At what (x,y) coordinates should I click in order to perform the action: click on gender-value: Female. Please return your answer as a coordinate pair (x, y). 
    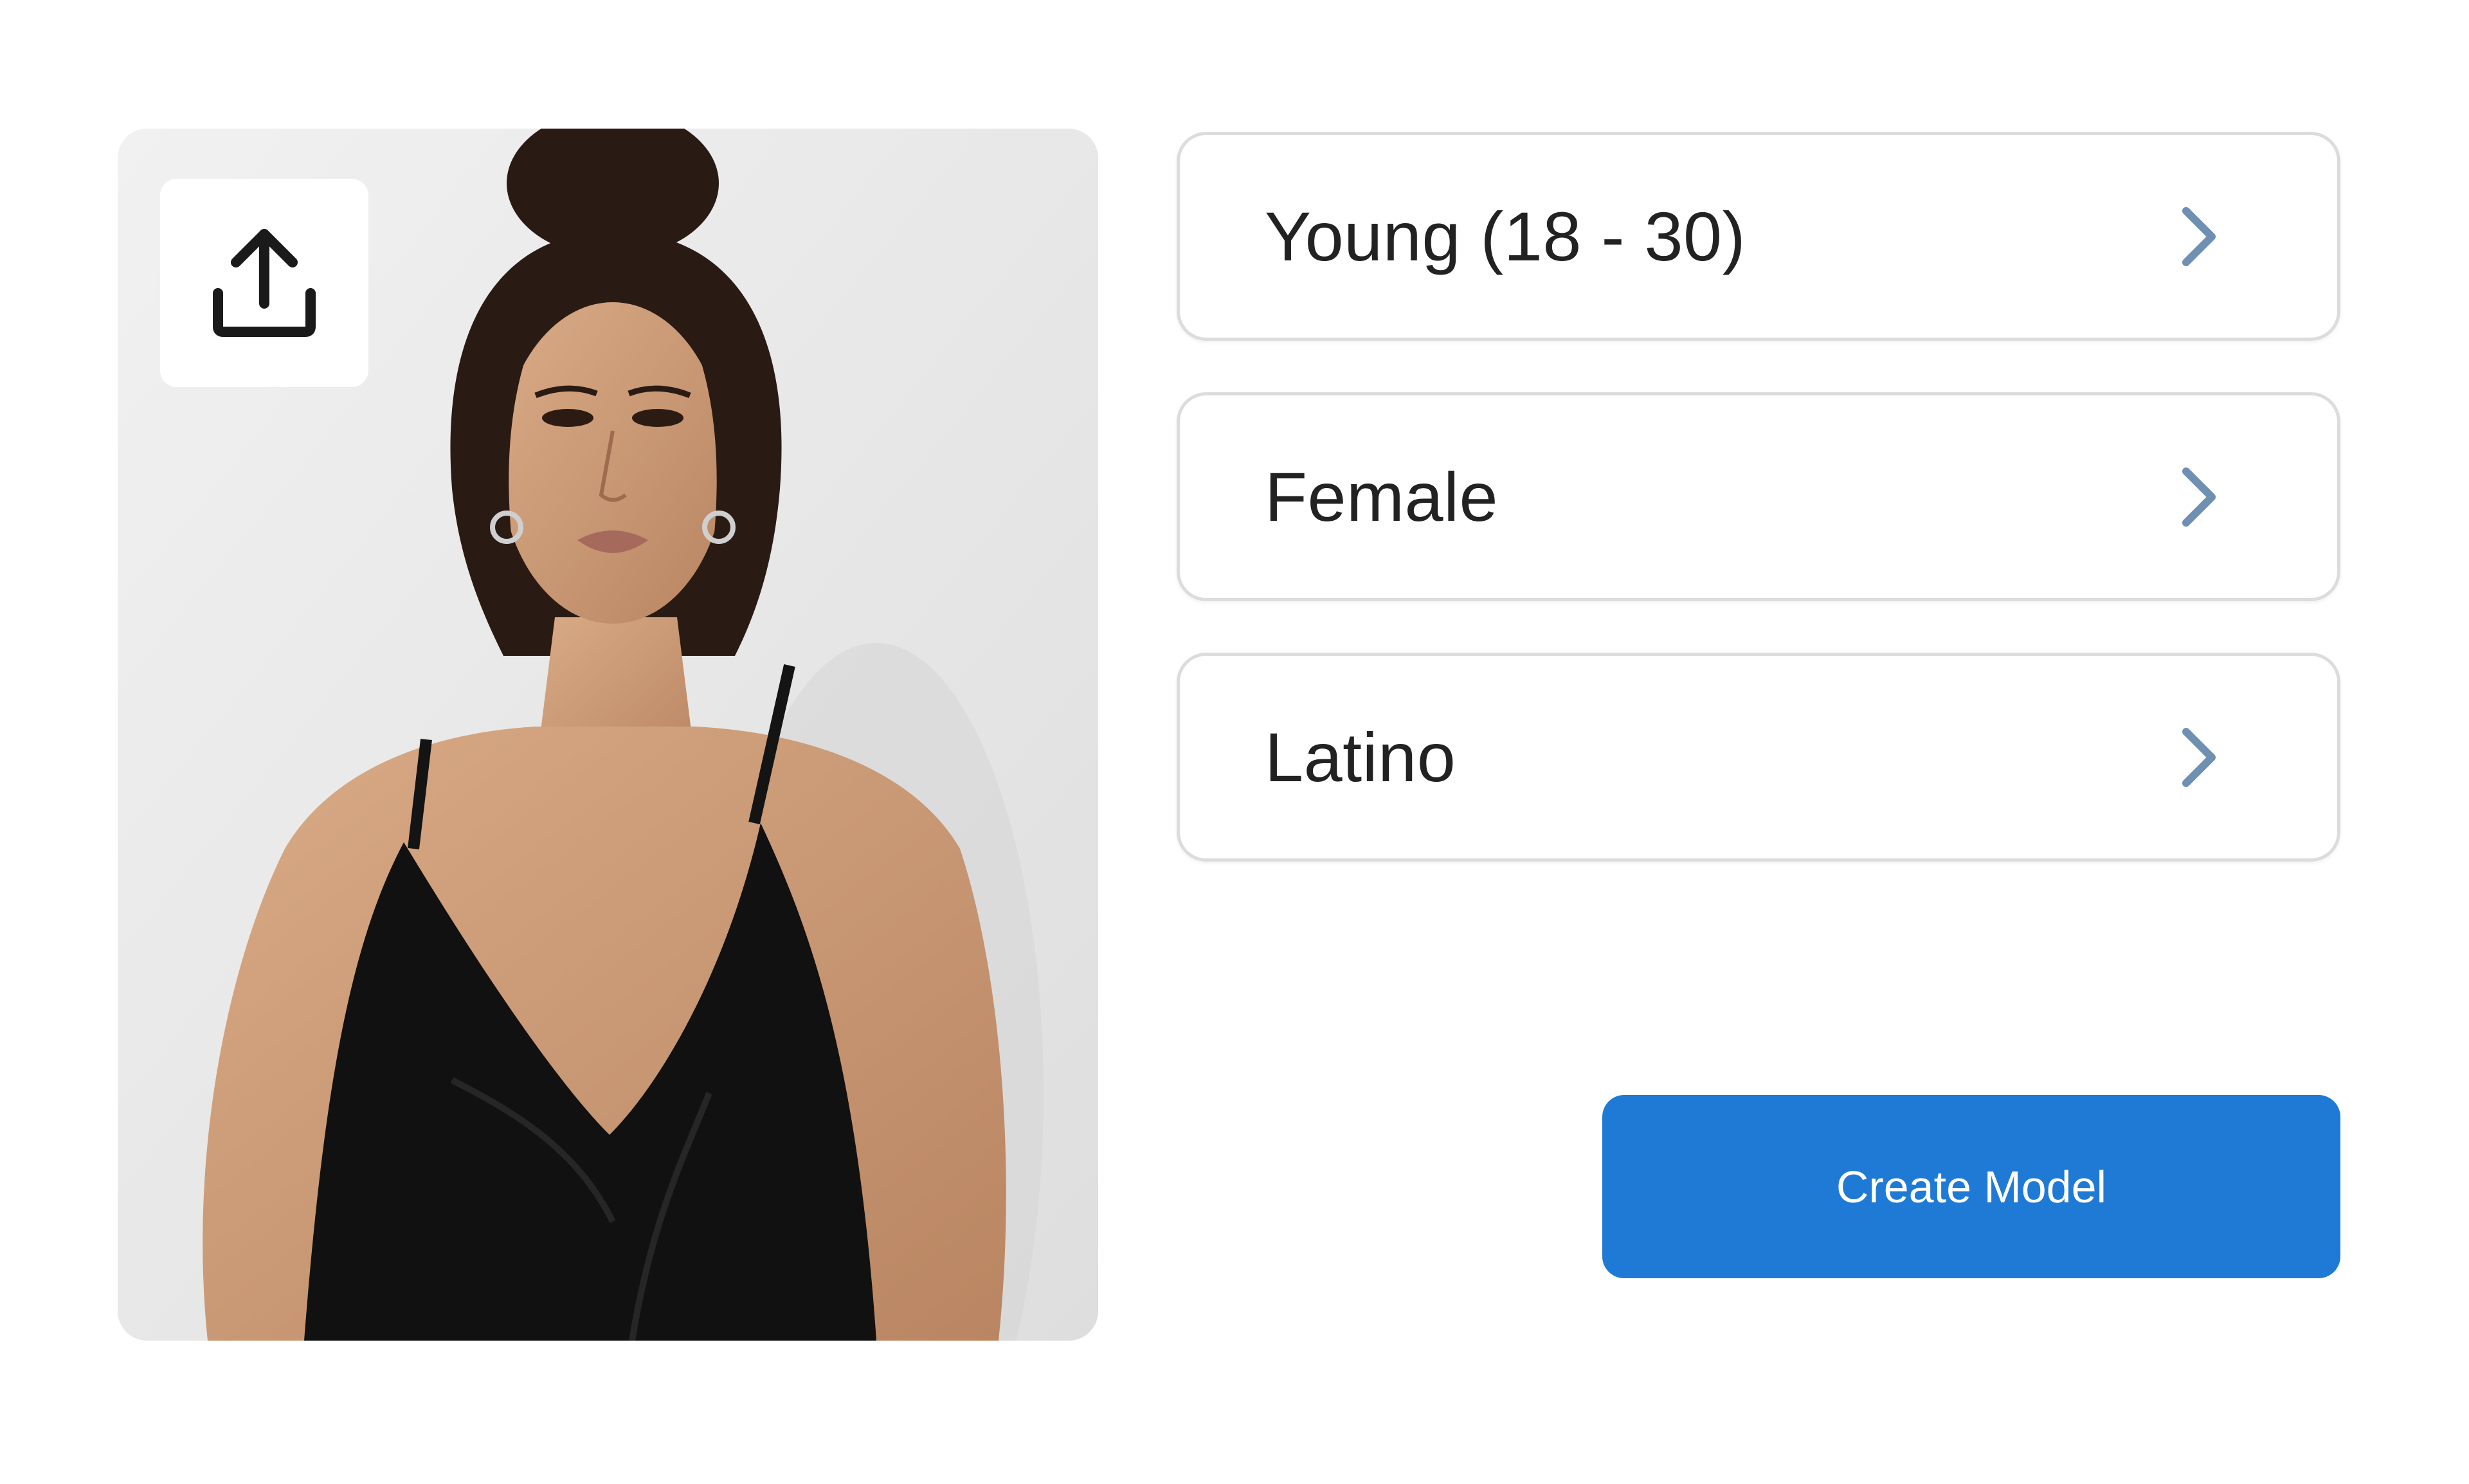
    Looking at the image, I should click on (1382, 497).